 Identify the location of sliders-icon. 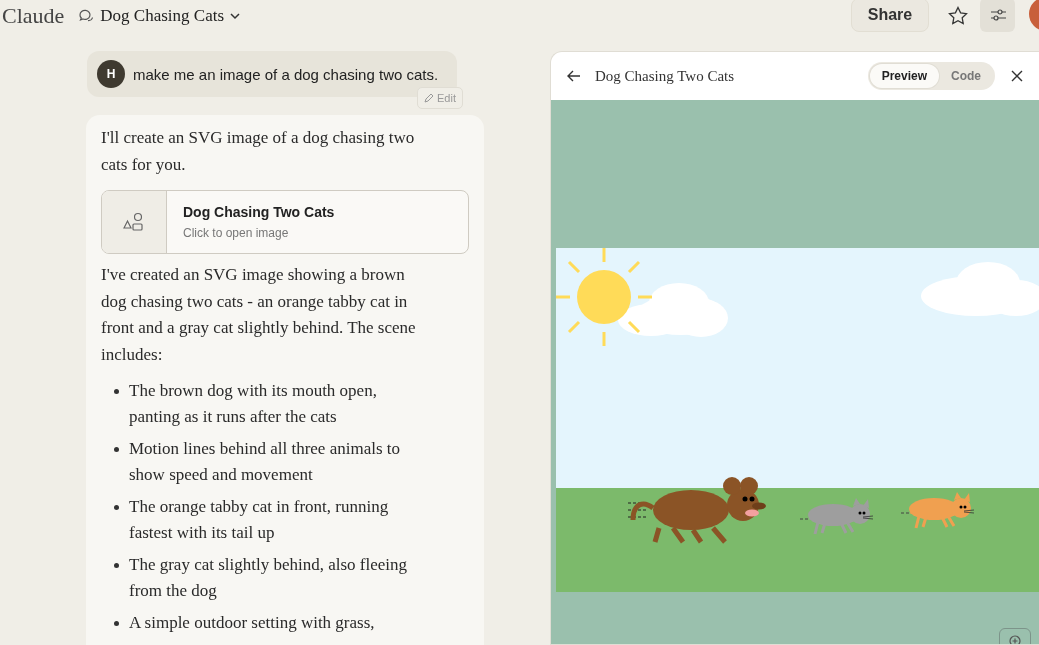
(997, 14).